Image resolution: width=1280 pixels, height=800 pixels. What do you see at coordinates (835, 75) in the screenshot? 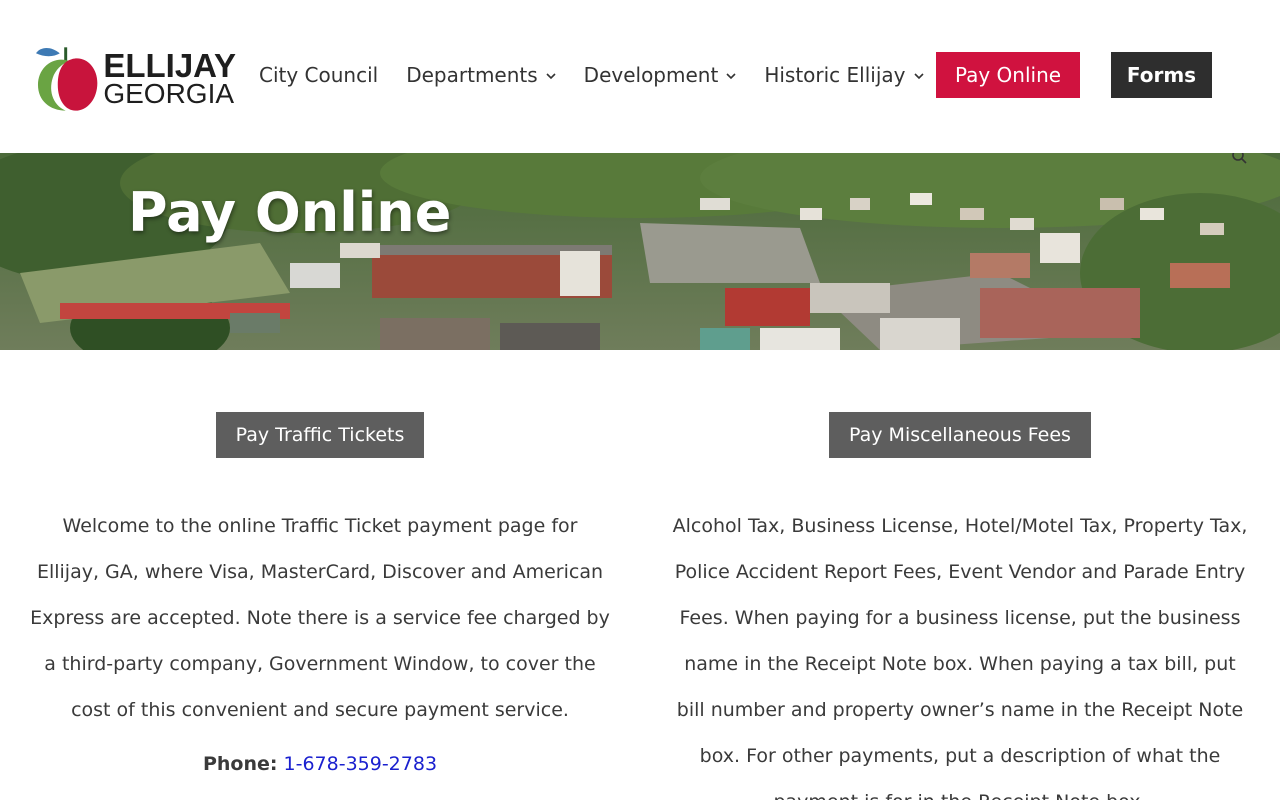
I see `nav-item-label: Historic Ellijay` at bounding box center [835, 75].